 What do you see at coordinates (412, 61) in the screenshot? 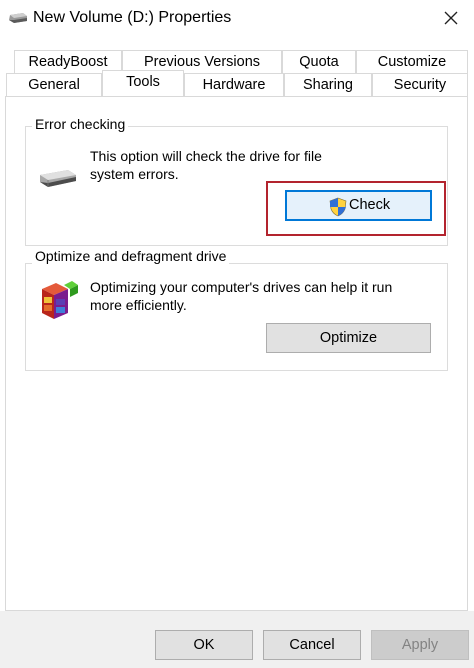
I see `tab-customize: Customize` at bounding box center [412, 61].